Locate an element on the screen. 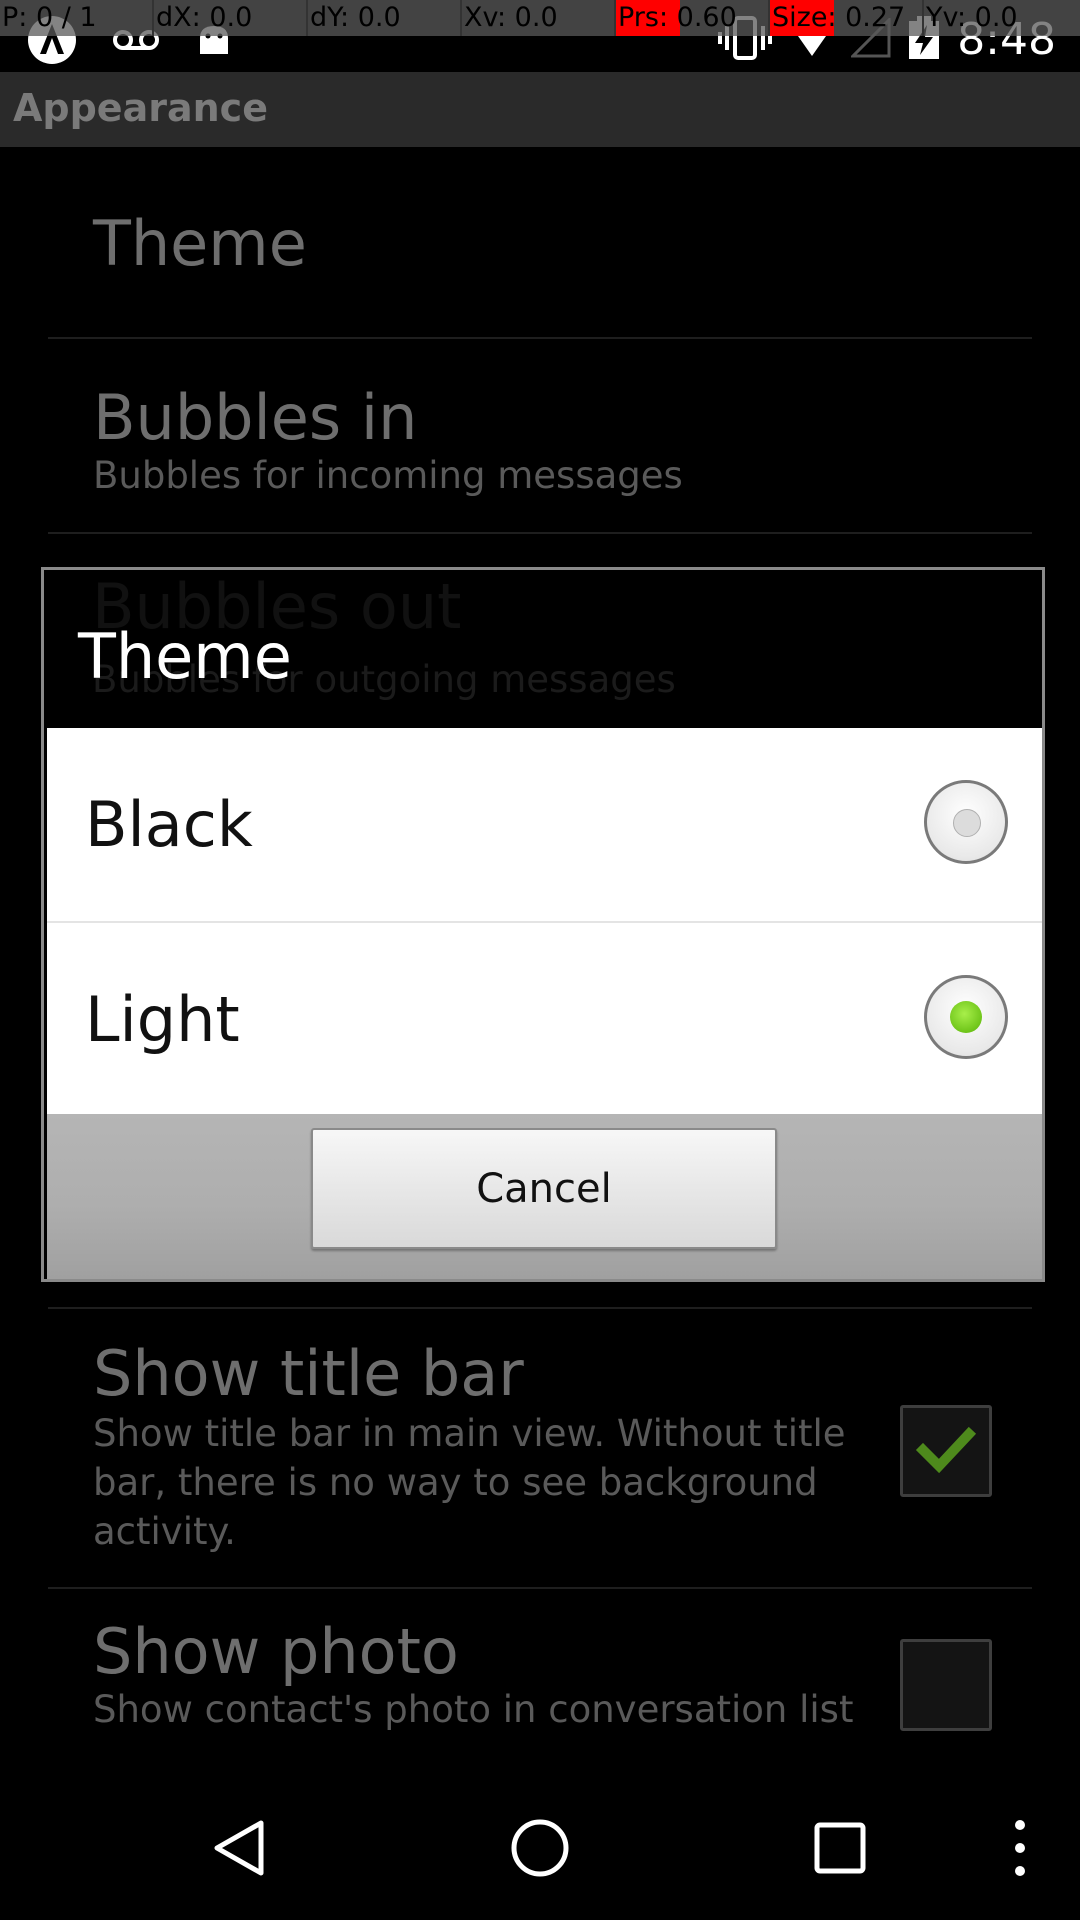  overflow-menu-icon is located at coordinates (1020, 1848).